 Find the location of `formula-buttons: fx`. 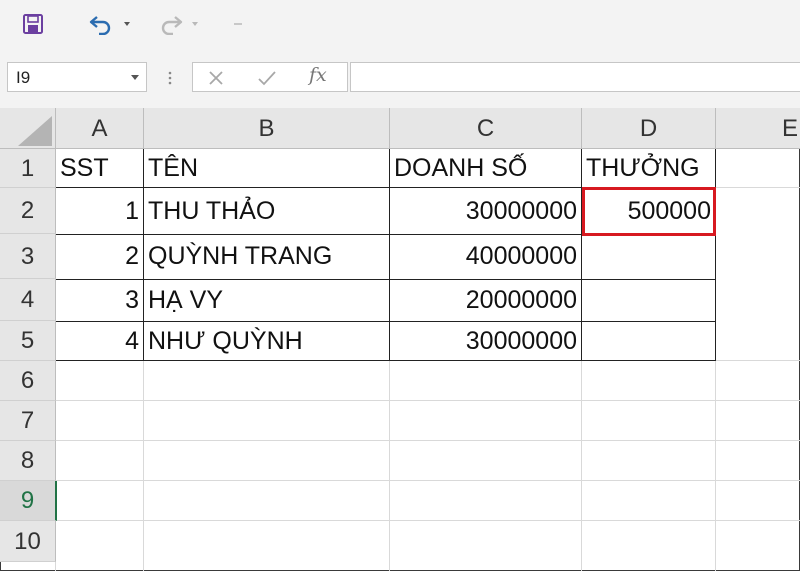

formula-buttons: fx is located at coordinates (270, 77).